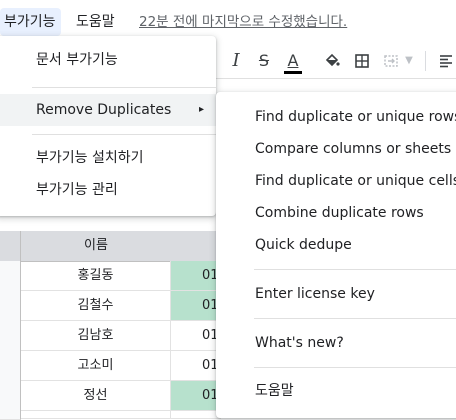 The width and height of the screenshot is (456, 420). Describe the element at coordinates (336, 213) in the screenshot. I see `menu-item-combine-rows: Combine duplicate rows` at that location.